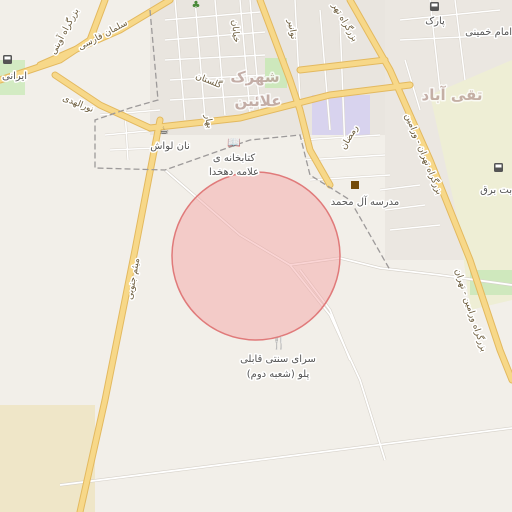  I want to click on cafe-icon: ☕, so click(164, 130).